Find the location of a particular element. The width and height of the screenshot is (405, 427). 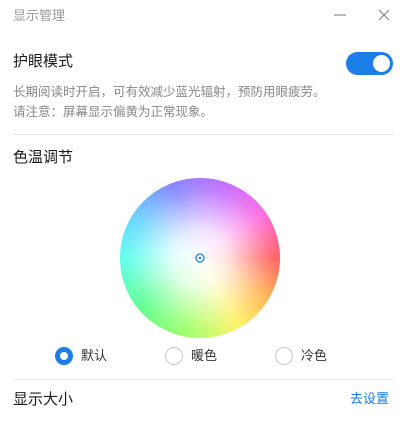

color-picker-handle is located at coordinates (200, 258).